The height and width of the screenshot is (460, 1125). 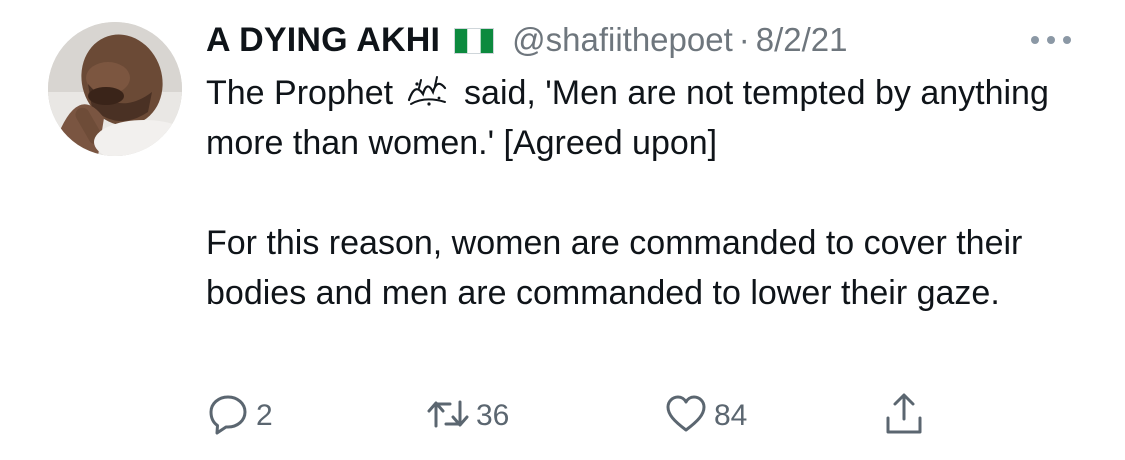 I want to click on share-icon, so click(x=904, y=416).